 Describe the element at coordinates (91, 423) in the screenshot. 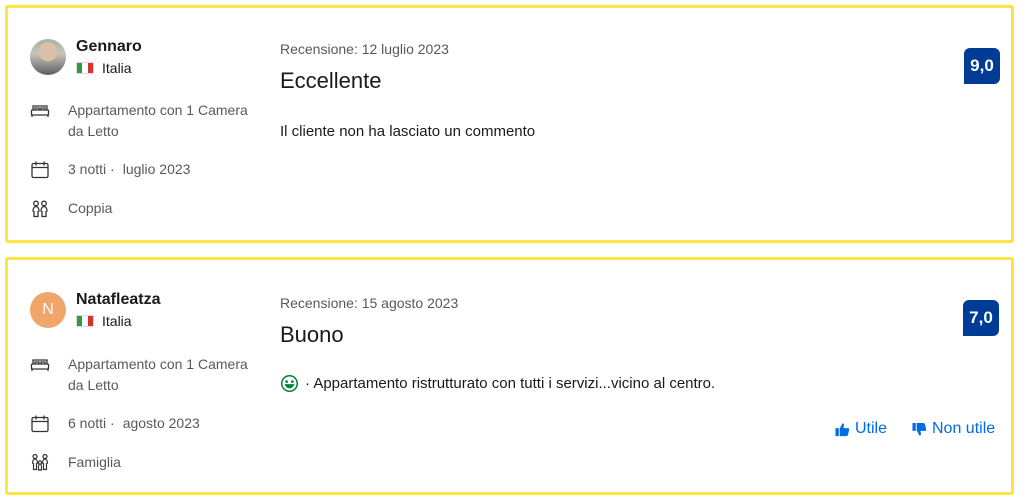

I see `nights-label: 6 notti ·` at that location.